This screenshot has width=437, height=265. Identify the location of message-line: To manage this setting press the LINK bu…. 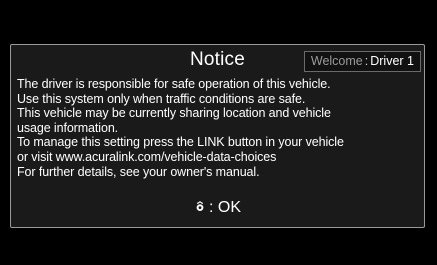
(180, 142).